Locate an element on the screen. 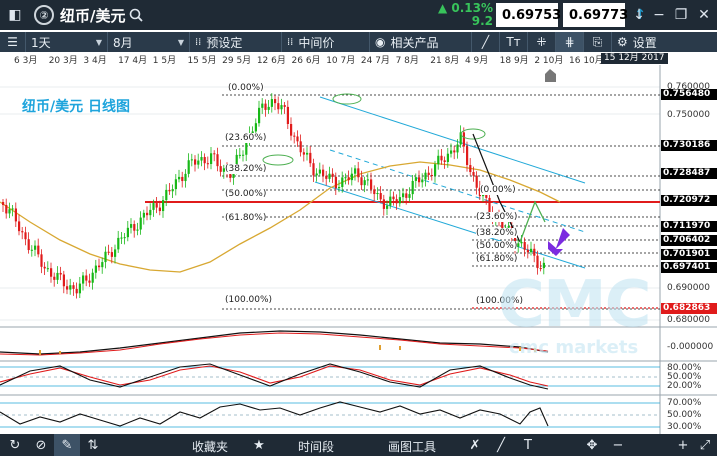  price-tag: 0.701901 is located at coordinates (689, 254).